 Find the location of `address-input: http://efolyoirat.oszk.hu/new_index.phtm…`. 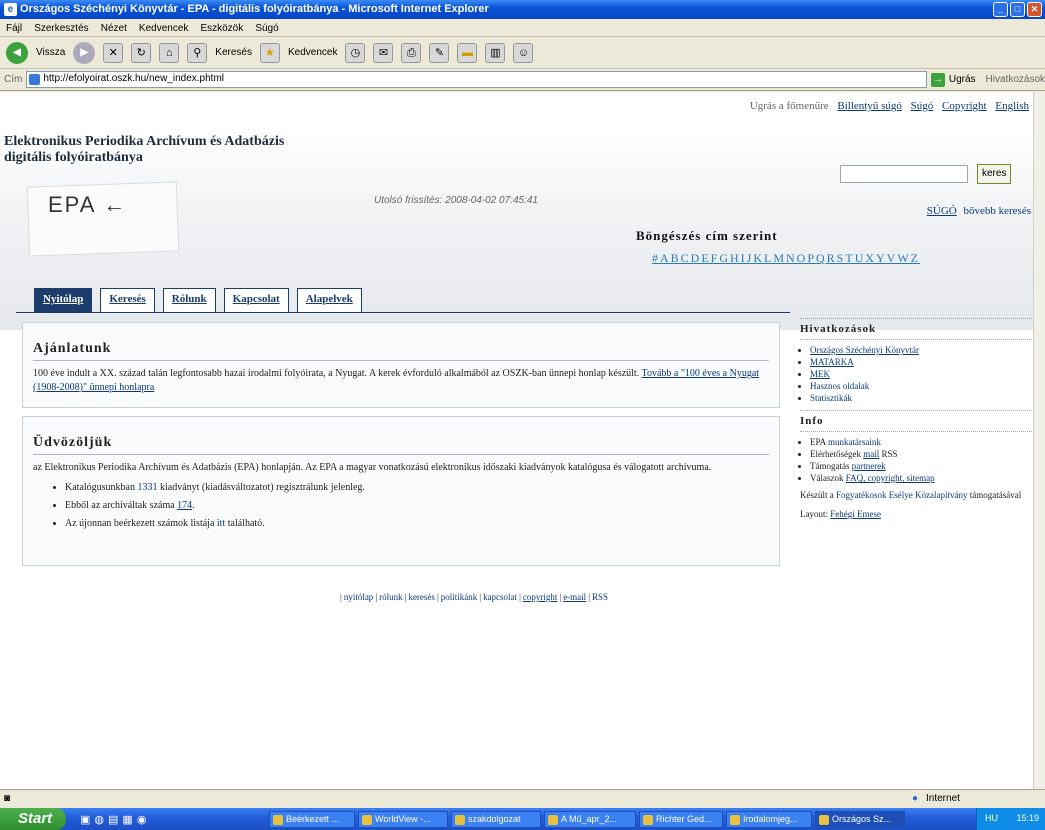

address-input: http://efolyoirat.oszk.hu/new_index.phtm… is located at coordinates (476, 79).